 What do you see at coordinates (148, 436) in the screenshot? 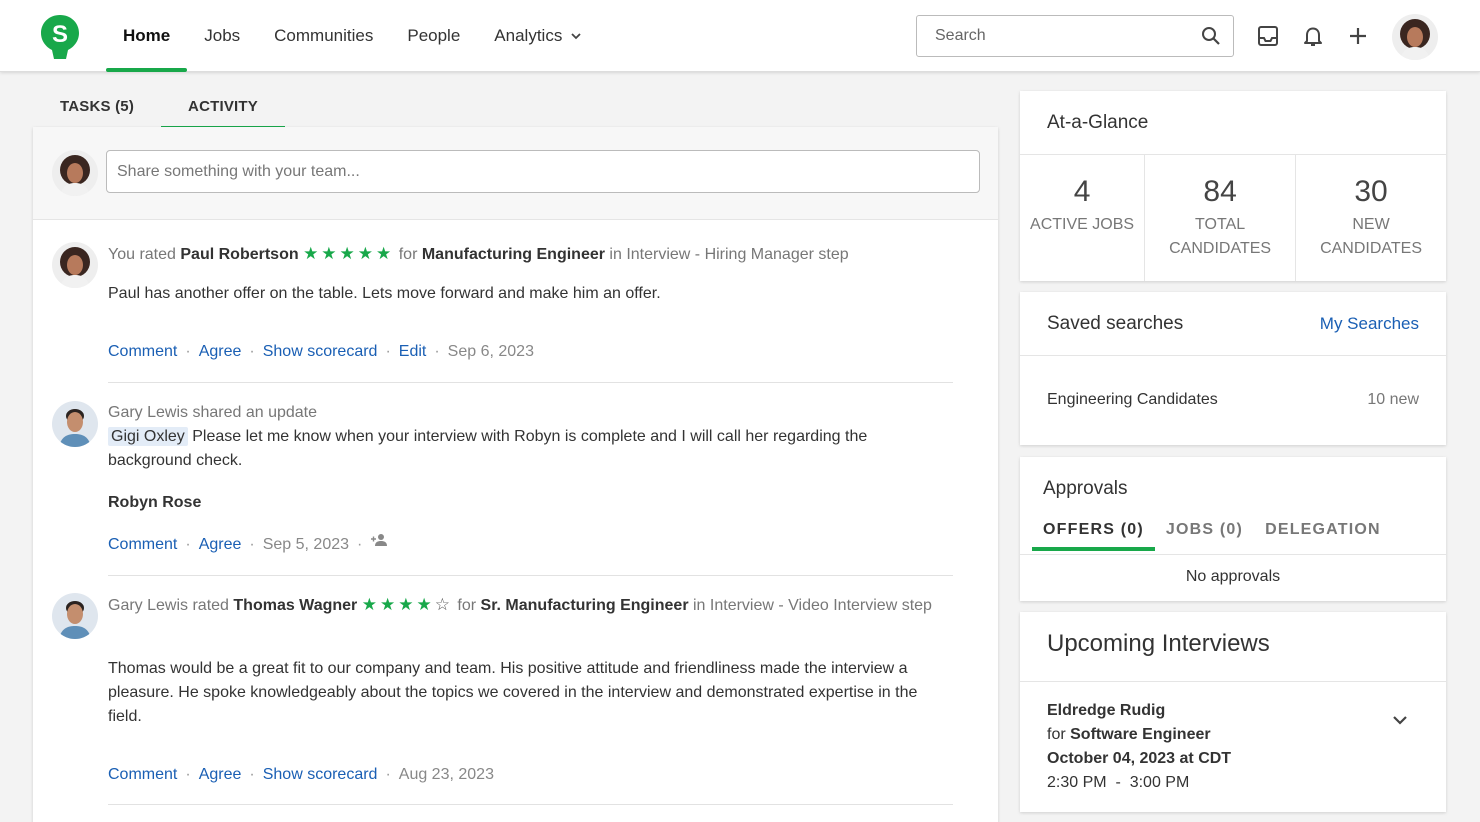
I see `mention-tag: Gigi Oxley` at bounding box center [148, 436].